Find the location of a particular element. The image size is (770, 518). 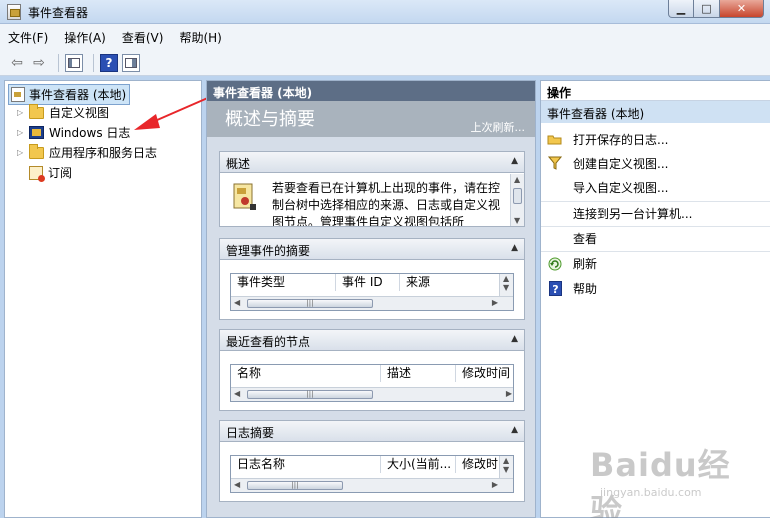

column-header-log-name: 日志名称 is located at coordinates (306, 464).